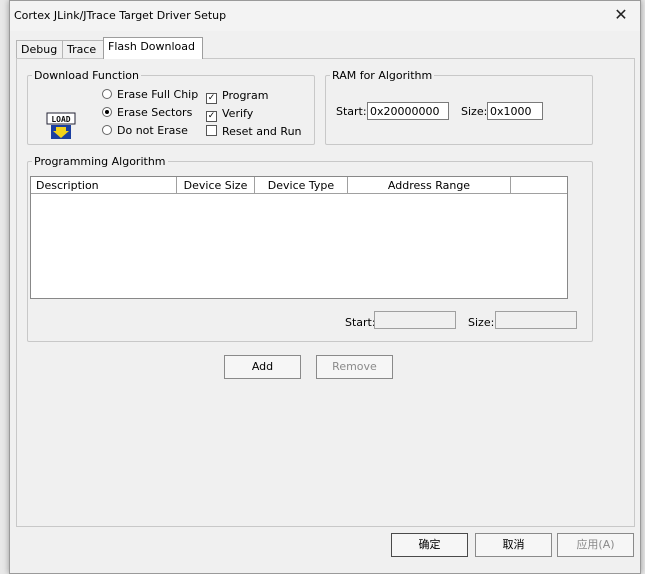  What do you see at coordinates (86, 75) in the screenshot?
I see `download-function-legend: Download Function` at bounding box center [86, 75].